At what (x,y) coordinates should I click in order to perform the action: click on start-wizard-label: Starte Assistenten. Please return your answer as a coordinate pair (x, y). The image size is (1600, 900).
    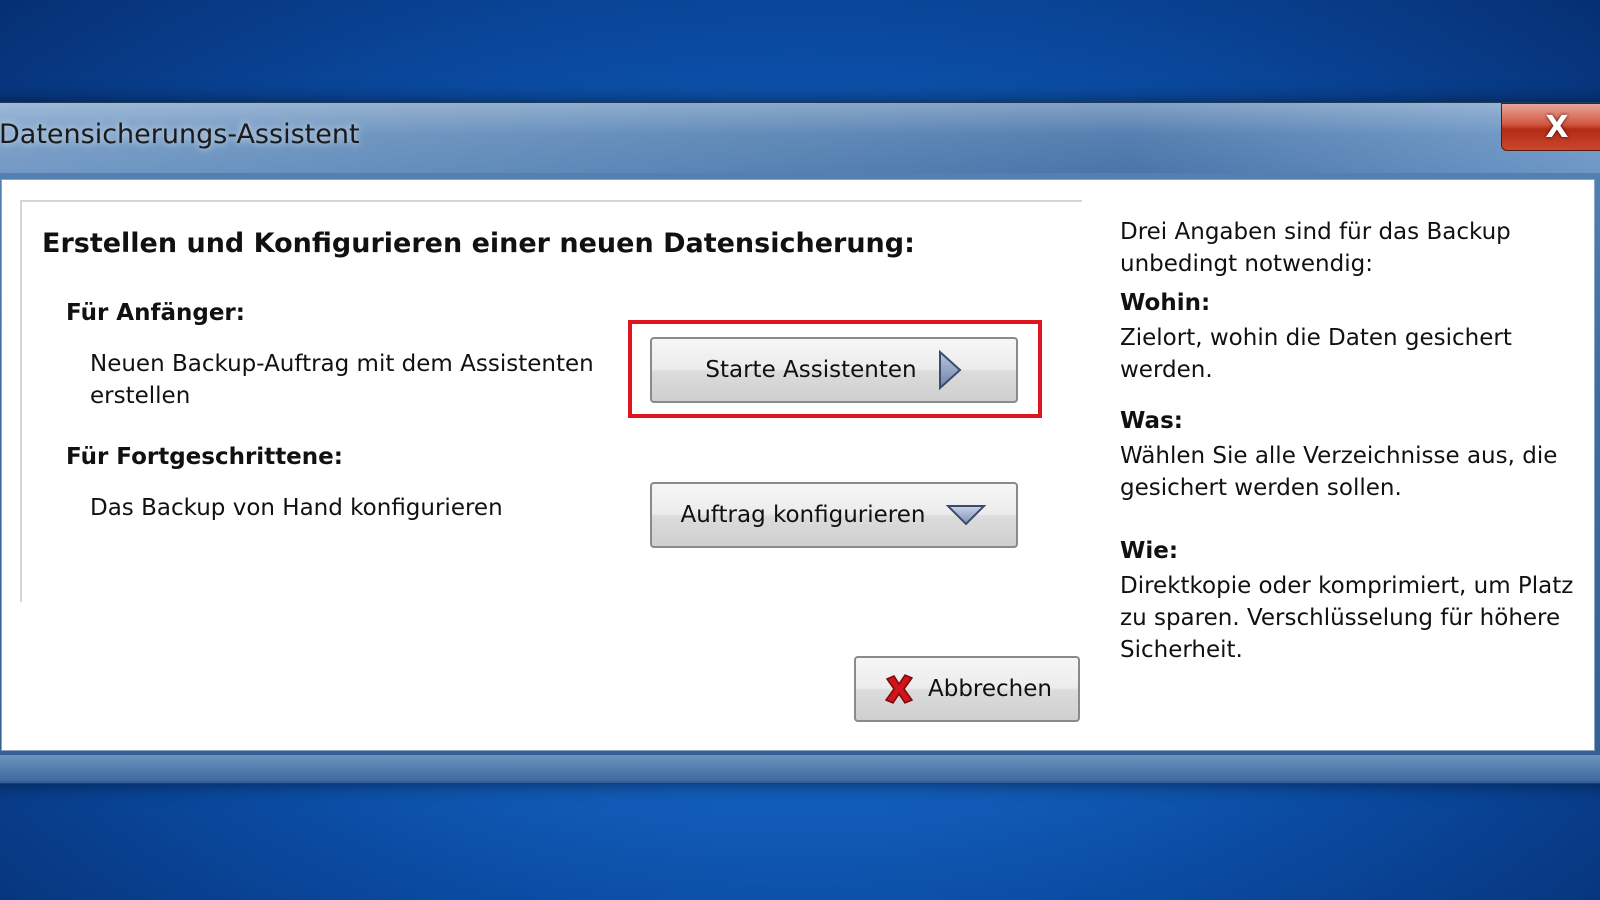
    Looking at the image, I should click on (811, 370).